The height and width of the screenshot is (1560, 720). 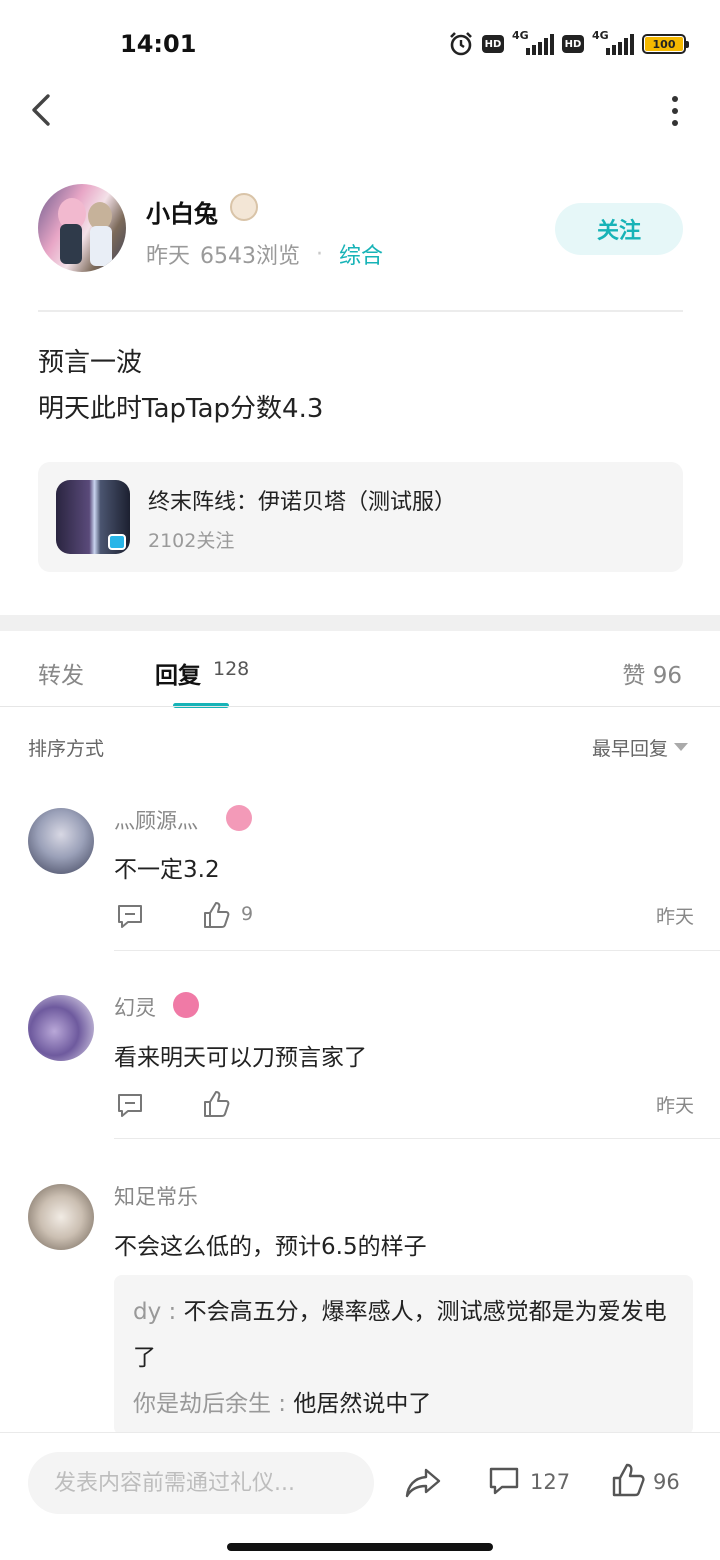 What do you see at coordinates (201, 1483) in the screenshot?
I see `comment-input` at bounding box center [201, 1483].